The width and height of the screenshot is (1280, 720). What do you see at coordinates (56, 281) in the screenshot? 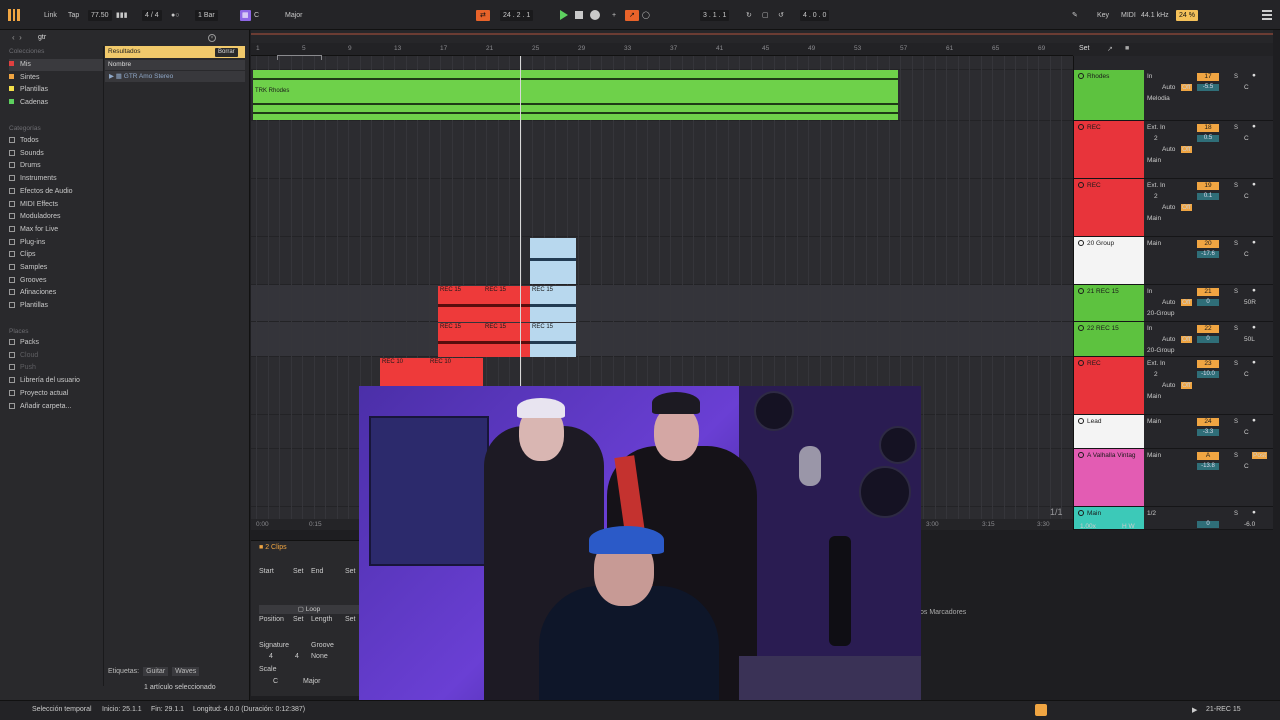
I see `category-item: Grooves` at bounding box center [56, 281].